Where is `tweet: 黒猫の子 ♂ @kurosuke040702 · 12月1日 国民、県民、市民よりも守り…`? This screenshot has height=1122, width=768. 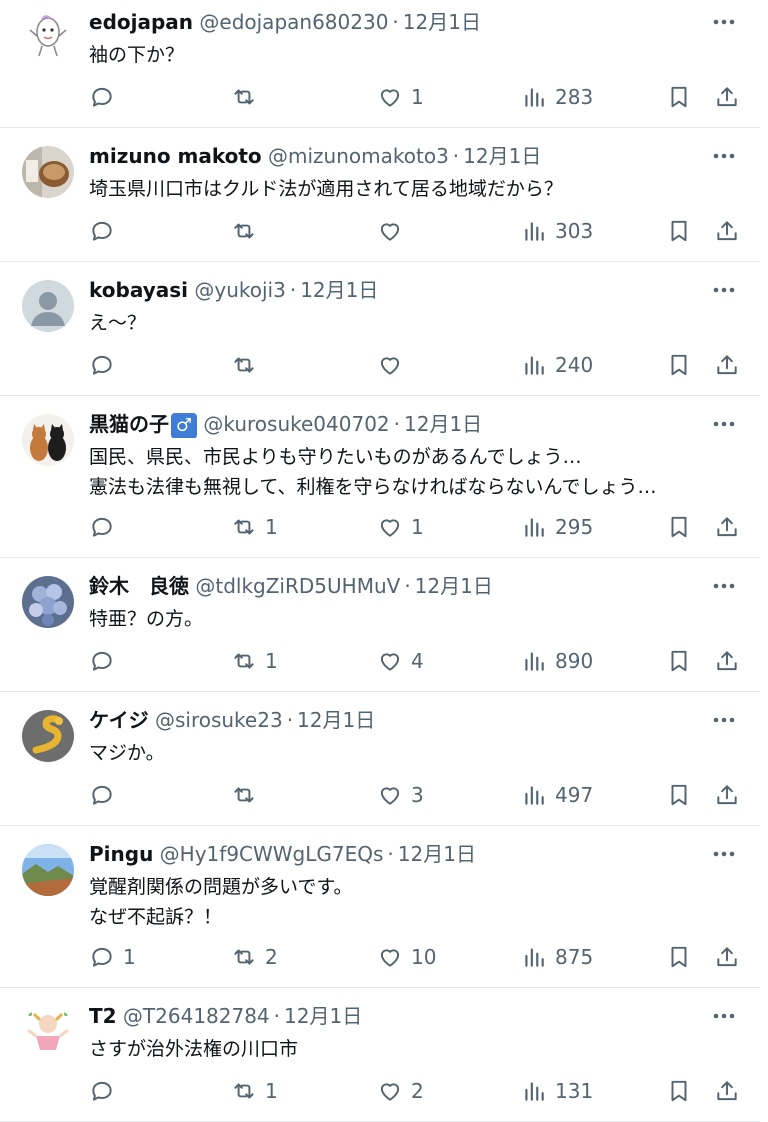
tweet: 黒猫の子 ♂ @kurosuke040702 · 12月1日 国民、県民、市民よりも守り… is located at coordinates (380, 477).